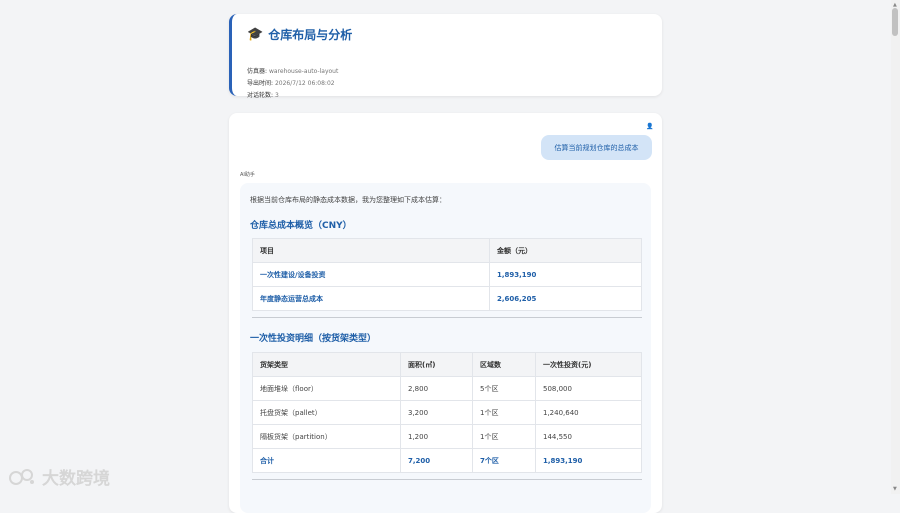 This screenshot has width=900, height=513. Describe the element at coordinates (276, 95) in the screenshot. I see `meta-value: 3` at that location.